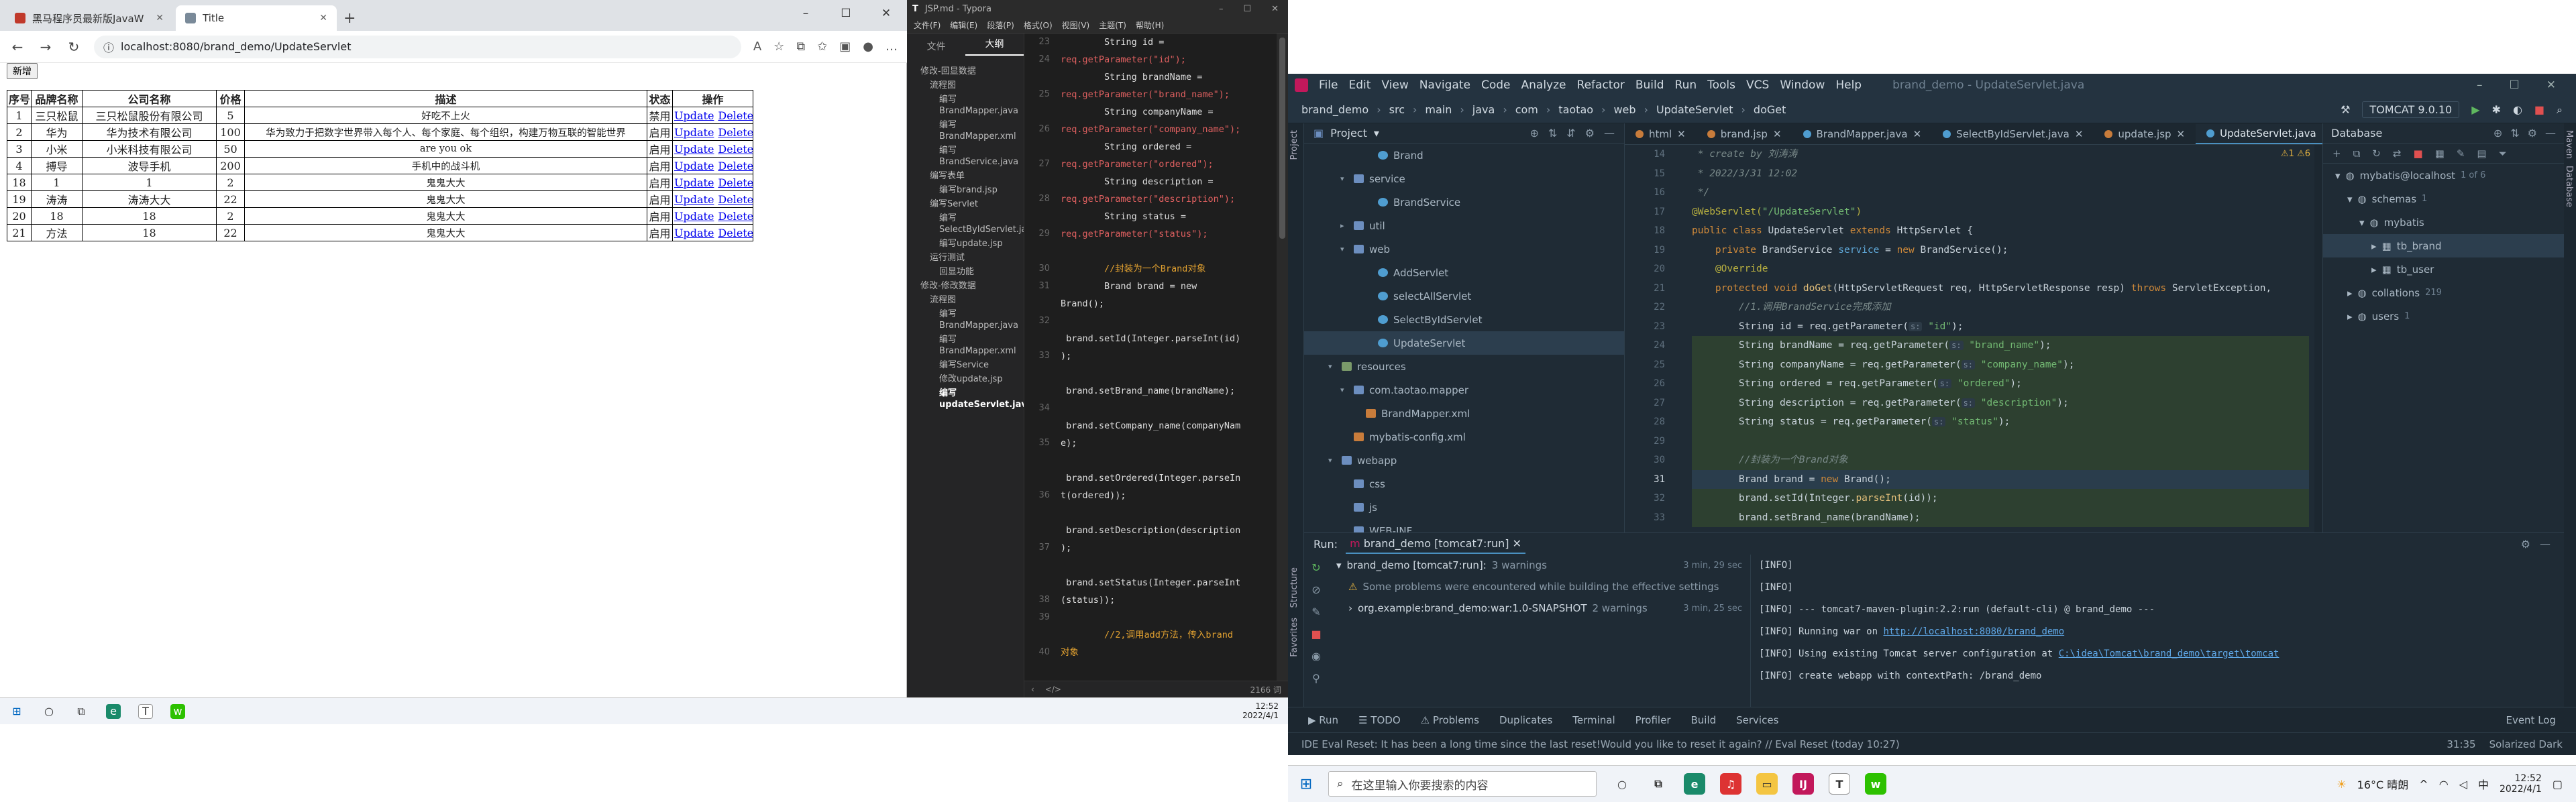  Describe the element at coordinates (1379, 720) in the screenshot. I see `bottom-tool-tab: ☰ TODO` at that location.